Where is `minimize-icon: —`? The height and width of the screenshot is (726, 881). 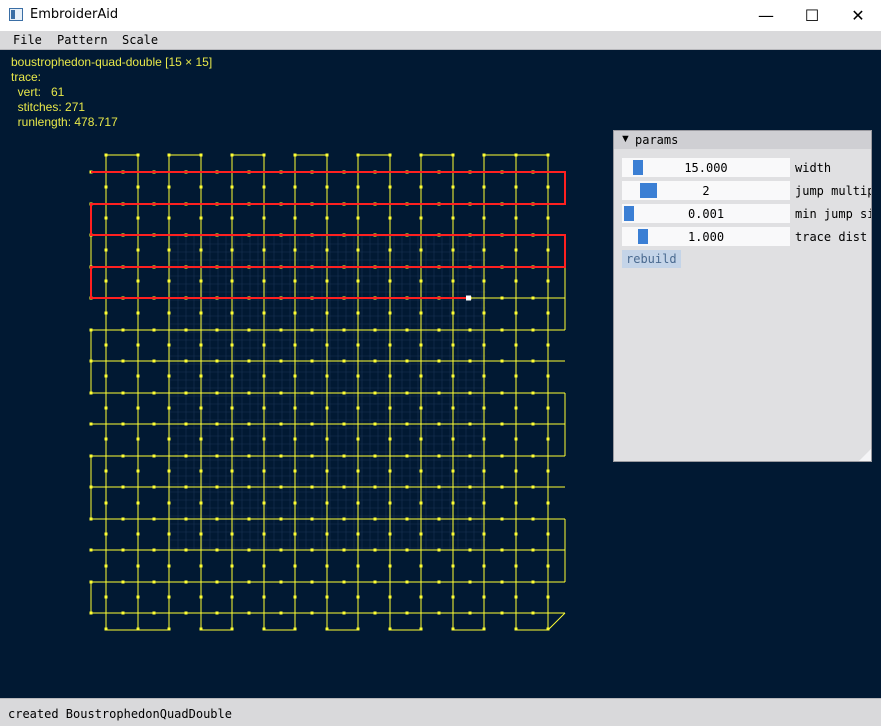
minimize-icon: — is located at coordinates (766, 15).